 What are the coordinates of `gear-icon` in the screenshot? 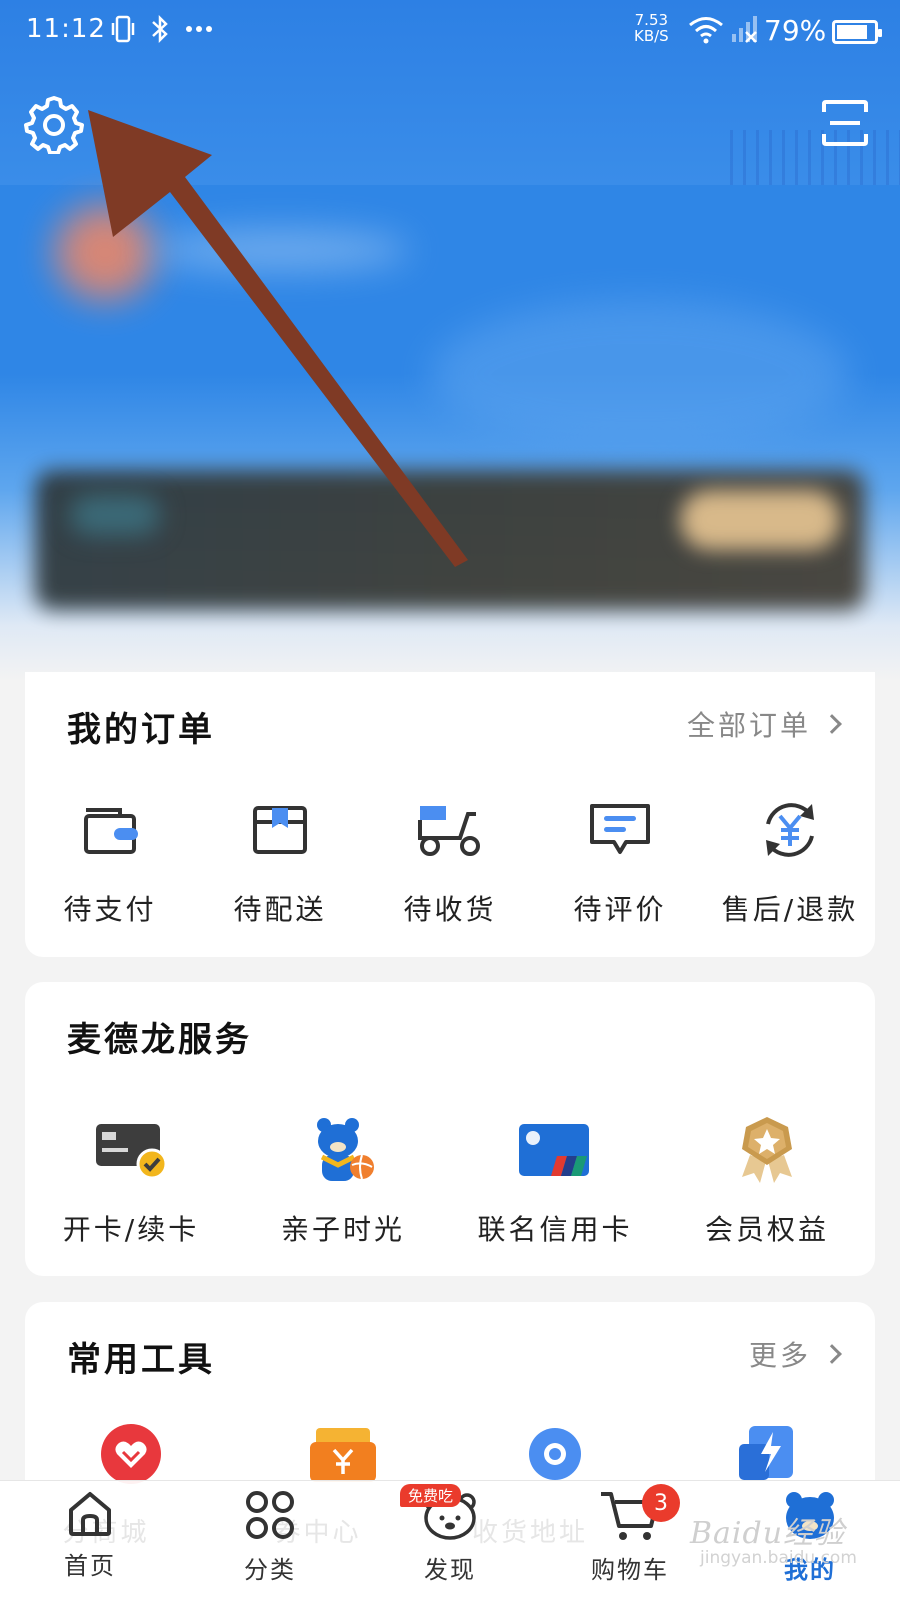 It's located at (54, 125).